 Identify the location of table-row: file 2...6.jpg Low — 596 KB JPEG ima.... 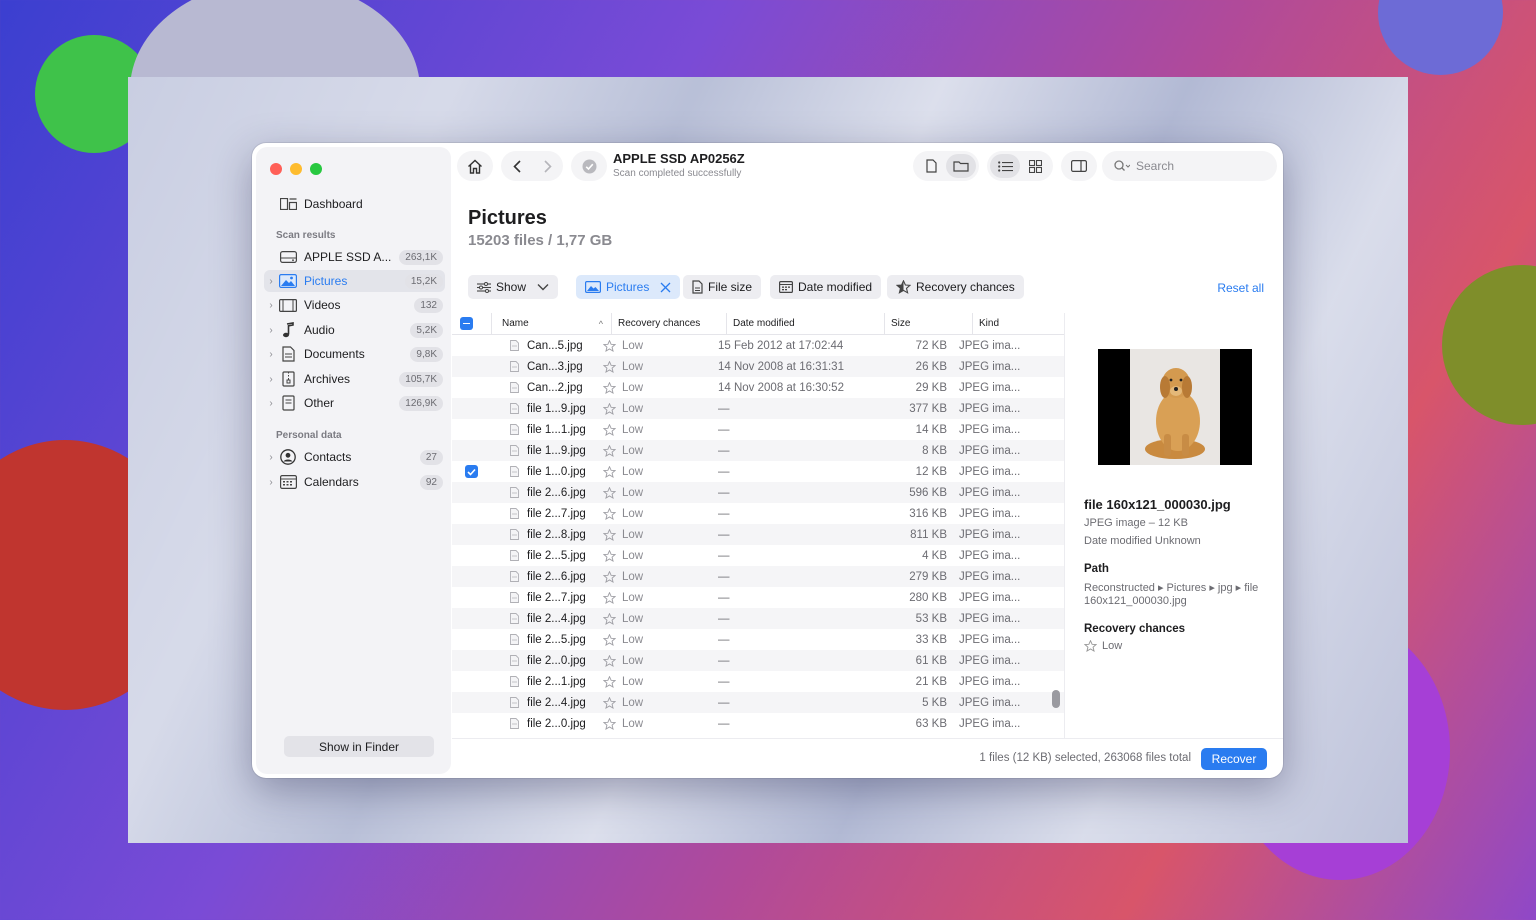
(758, 492).